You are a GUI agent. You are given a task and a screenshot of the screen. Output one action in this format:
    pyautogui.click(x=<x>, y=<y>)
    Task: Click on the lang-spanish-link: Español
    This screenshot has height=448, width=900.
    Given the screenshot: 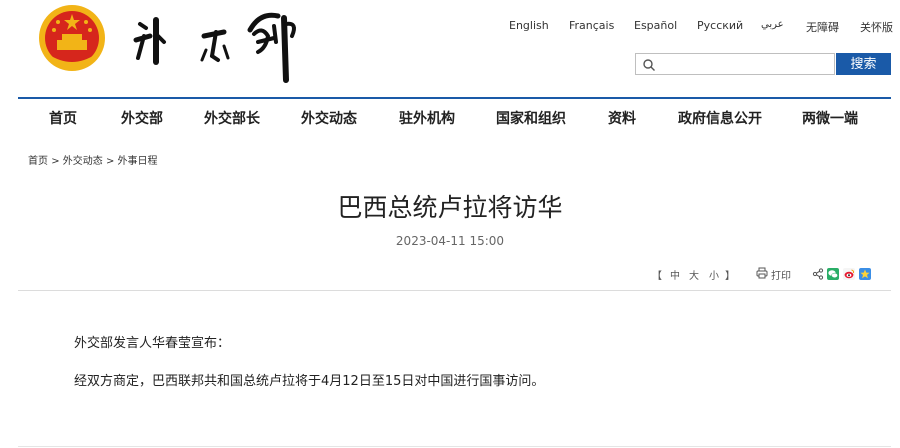 What is the action you would take?
    pyautogui.click(x=655, y=25)
    